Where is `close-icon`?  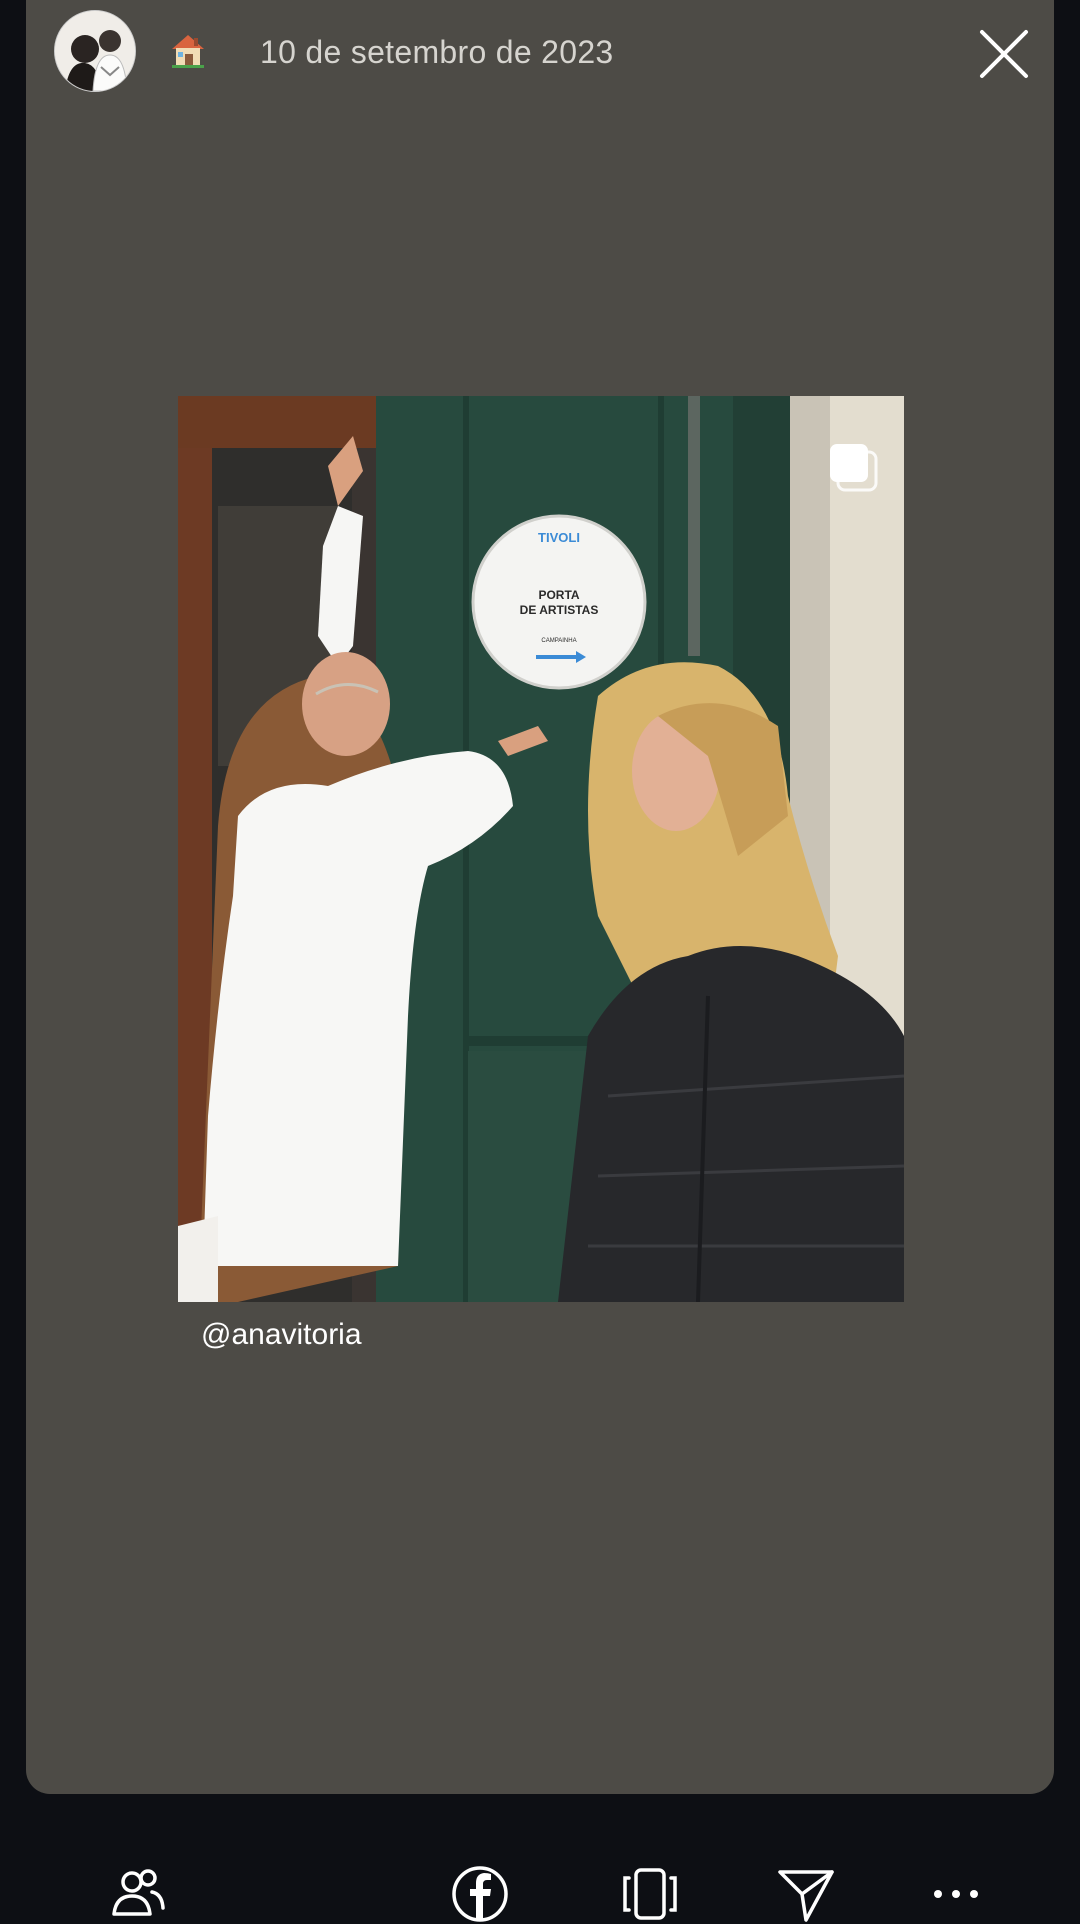
close-icon is located at coordinates (1004, 54).